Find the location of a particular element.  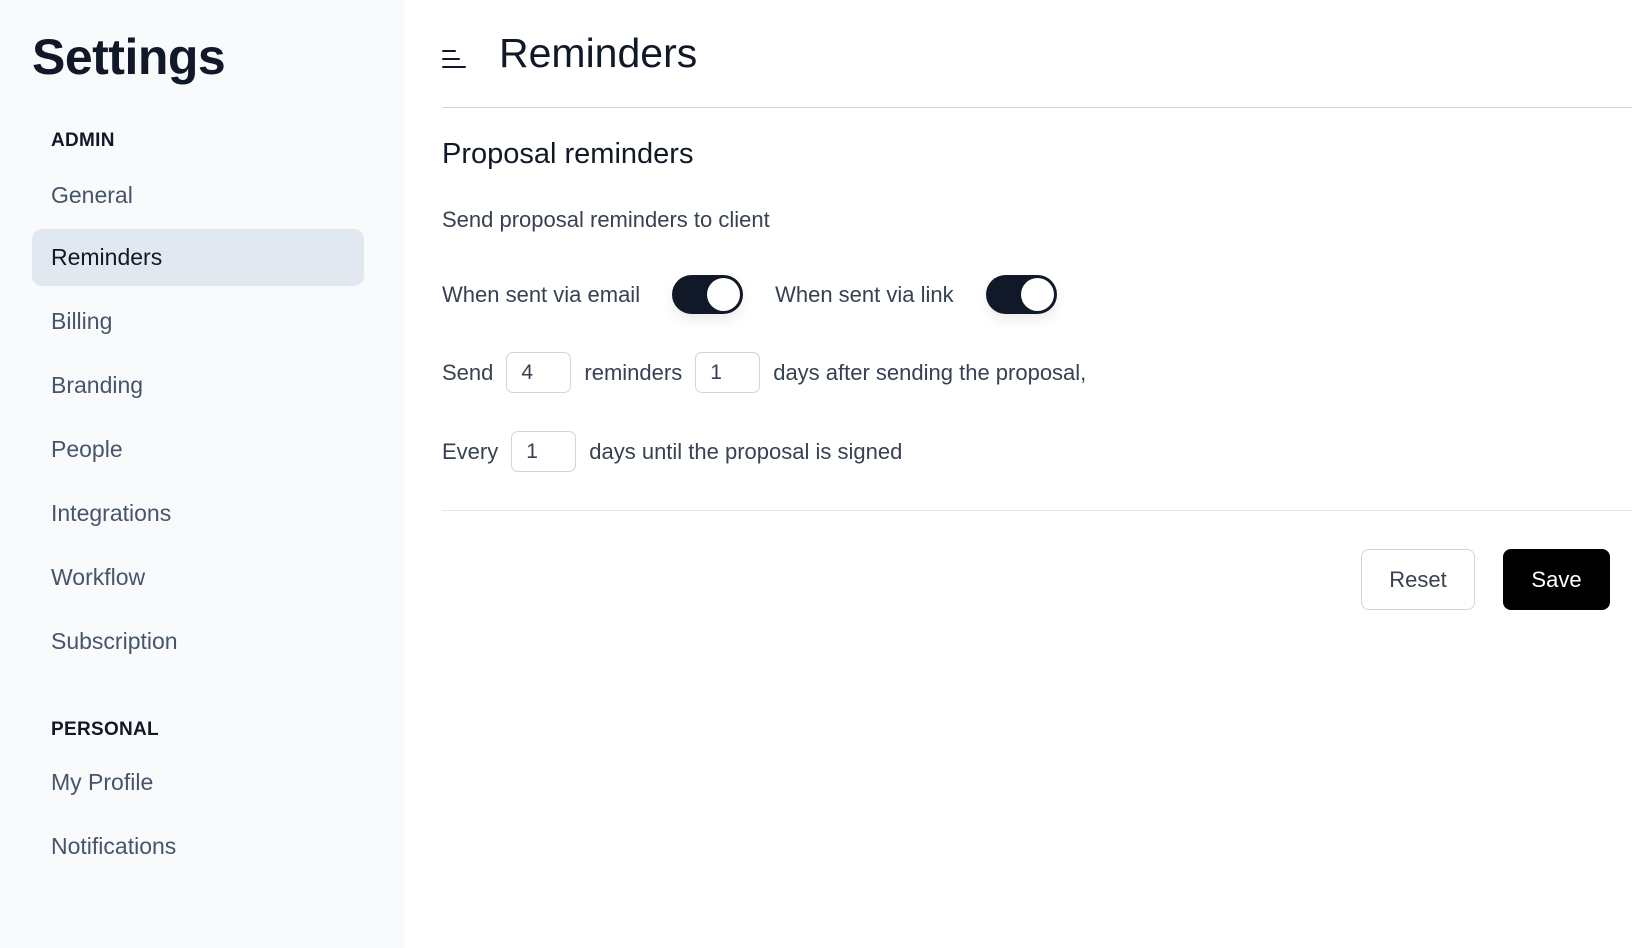

reminder-count-input is located at coordinates (539, 372).